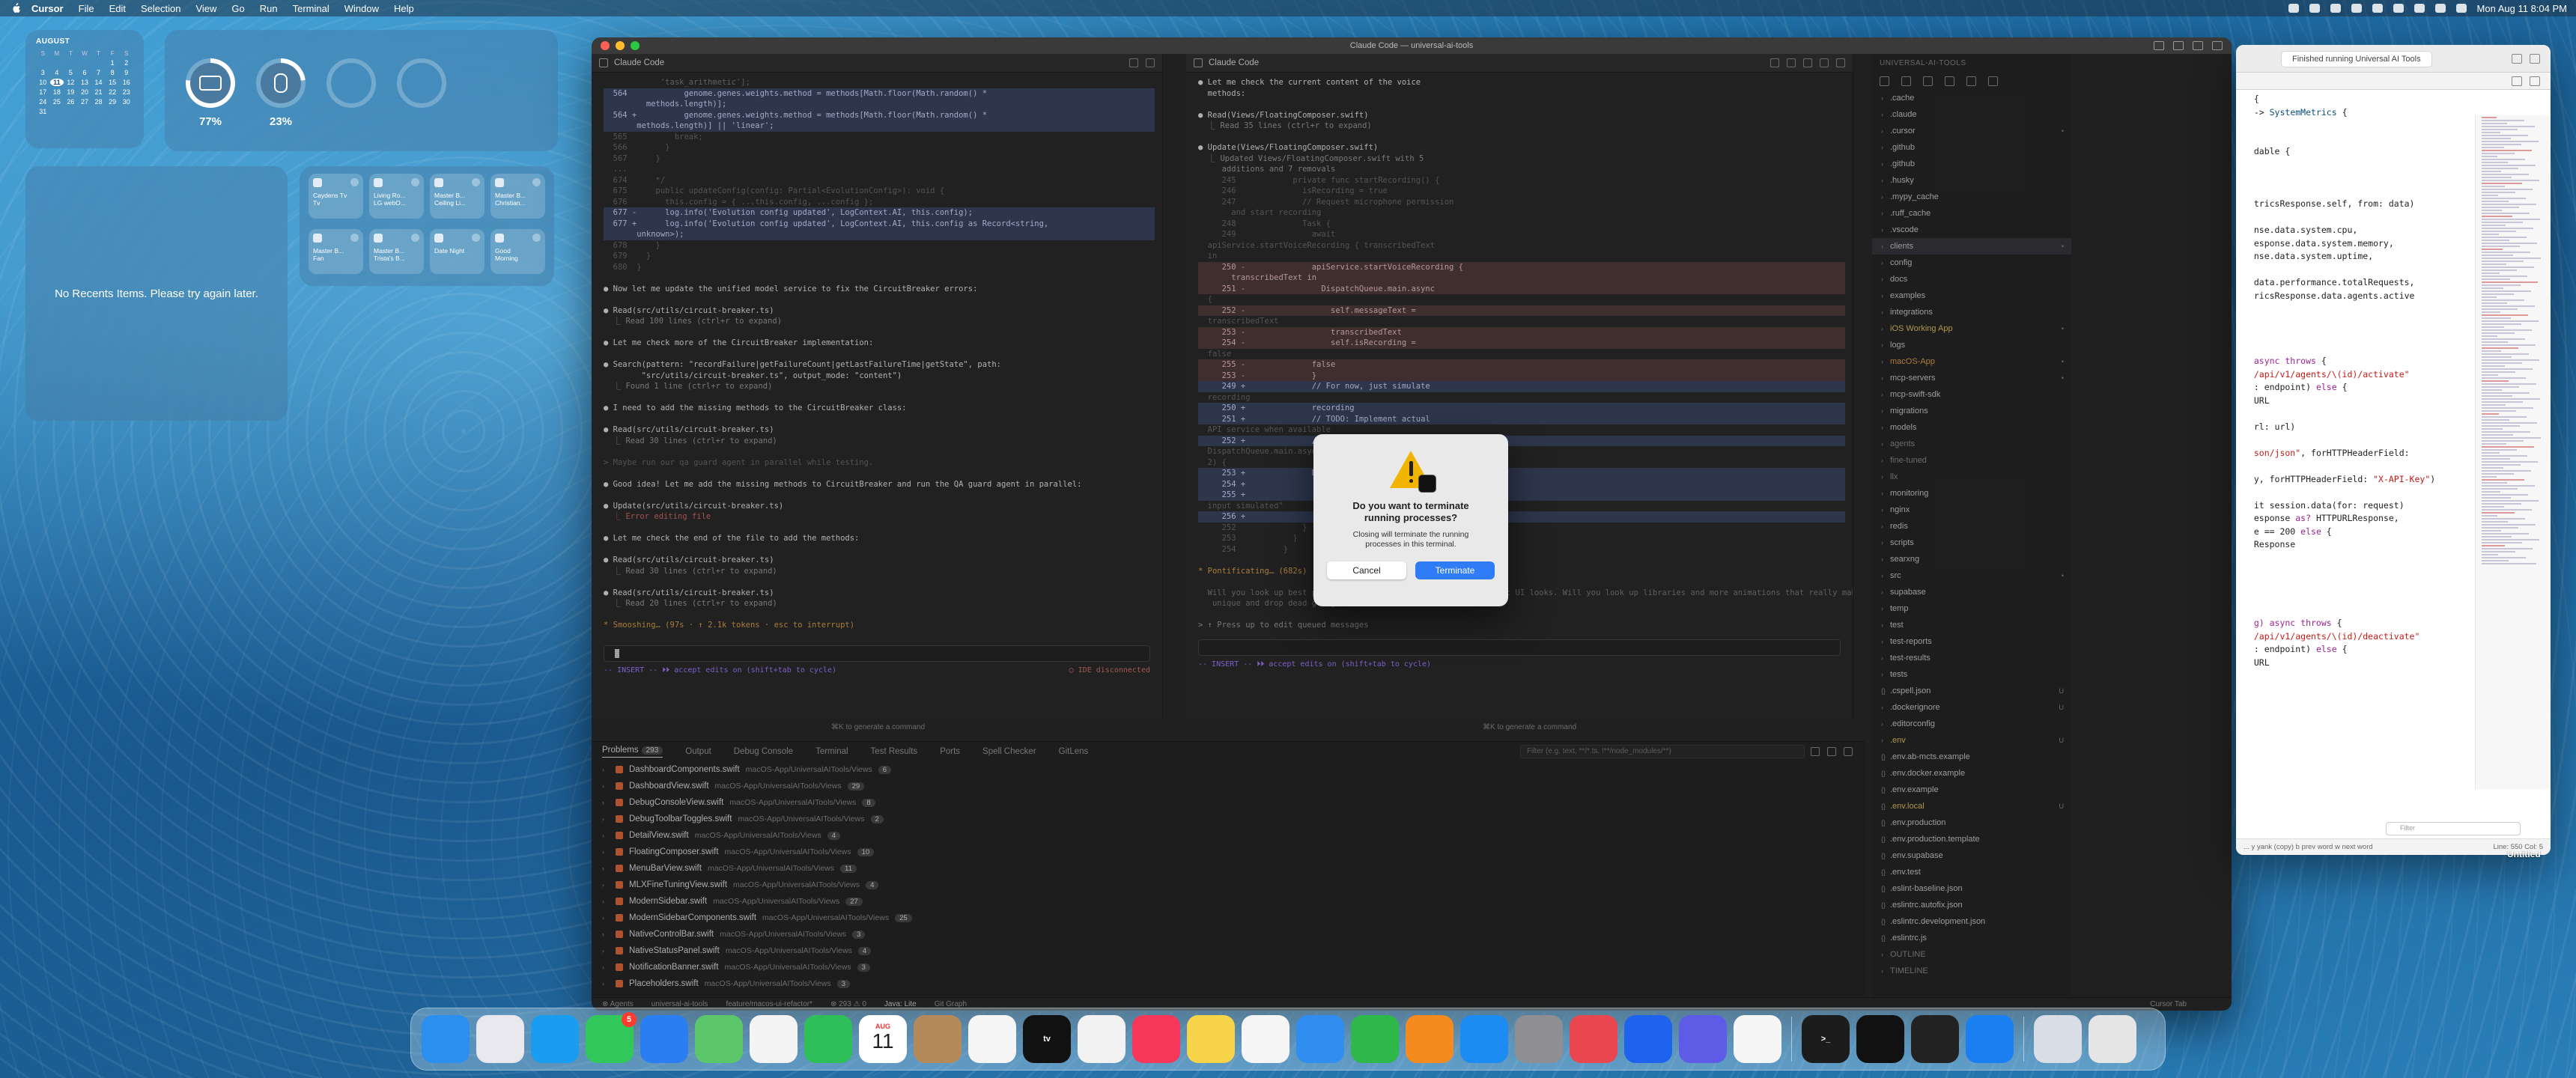 The image size is (2576, 1078). I want to click on explorer-item: › mcp-servers •, so click(1971, 378).